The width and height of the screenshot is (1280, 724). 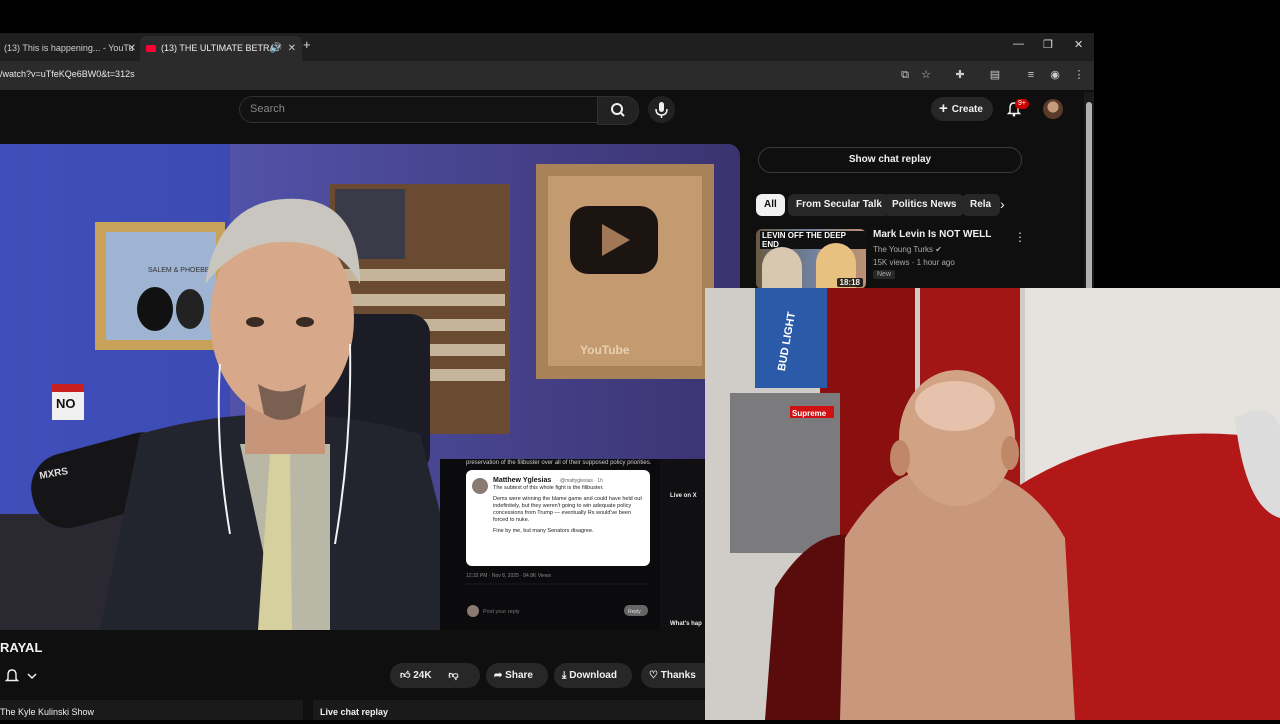 What do you see at coordinates (914, 262) in the screenshot?
I see `recommendation-meta: 15K views · 1 hour ago` at bounding box center [914, 262].